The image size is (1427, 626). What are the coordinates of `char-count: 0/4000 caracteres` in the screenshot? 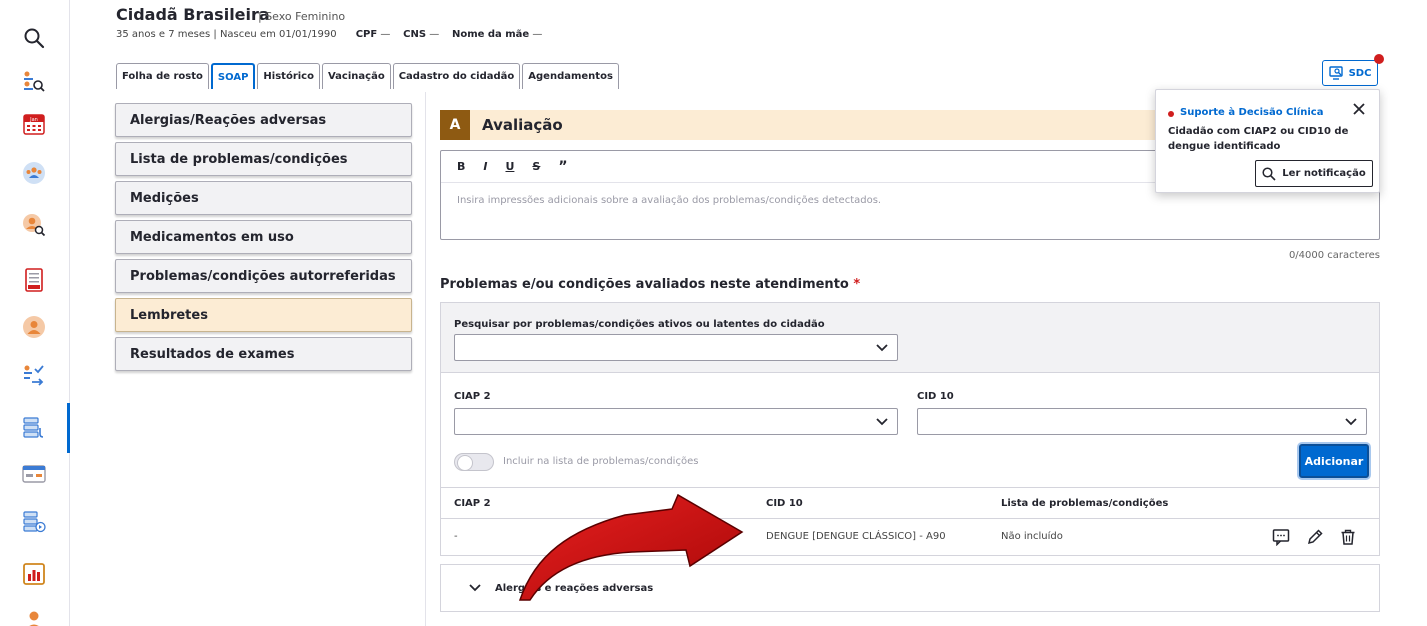 It's located at (1334, 255).